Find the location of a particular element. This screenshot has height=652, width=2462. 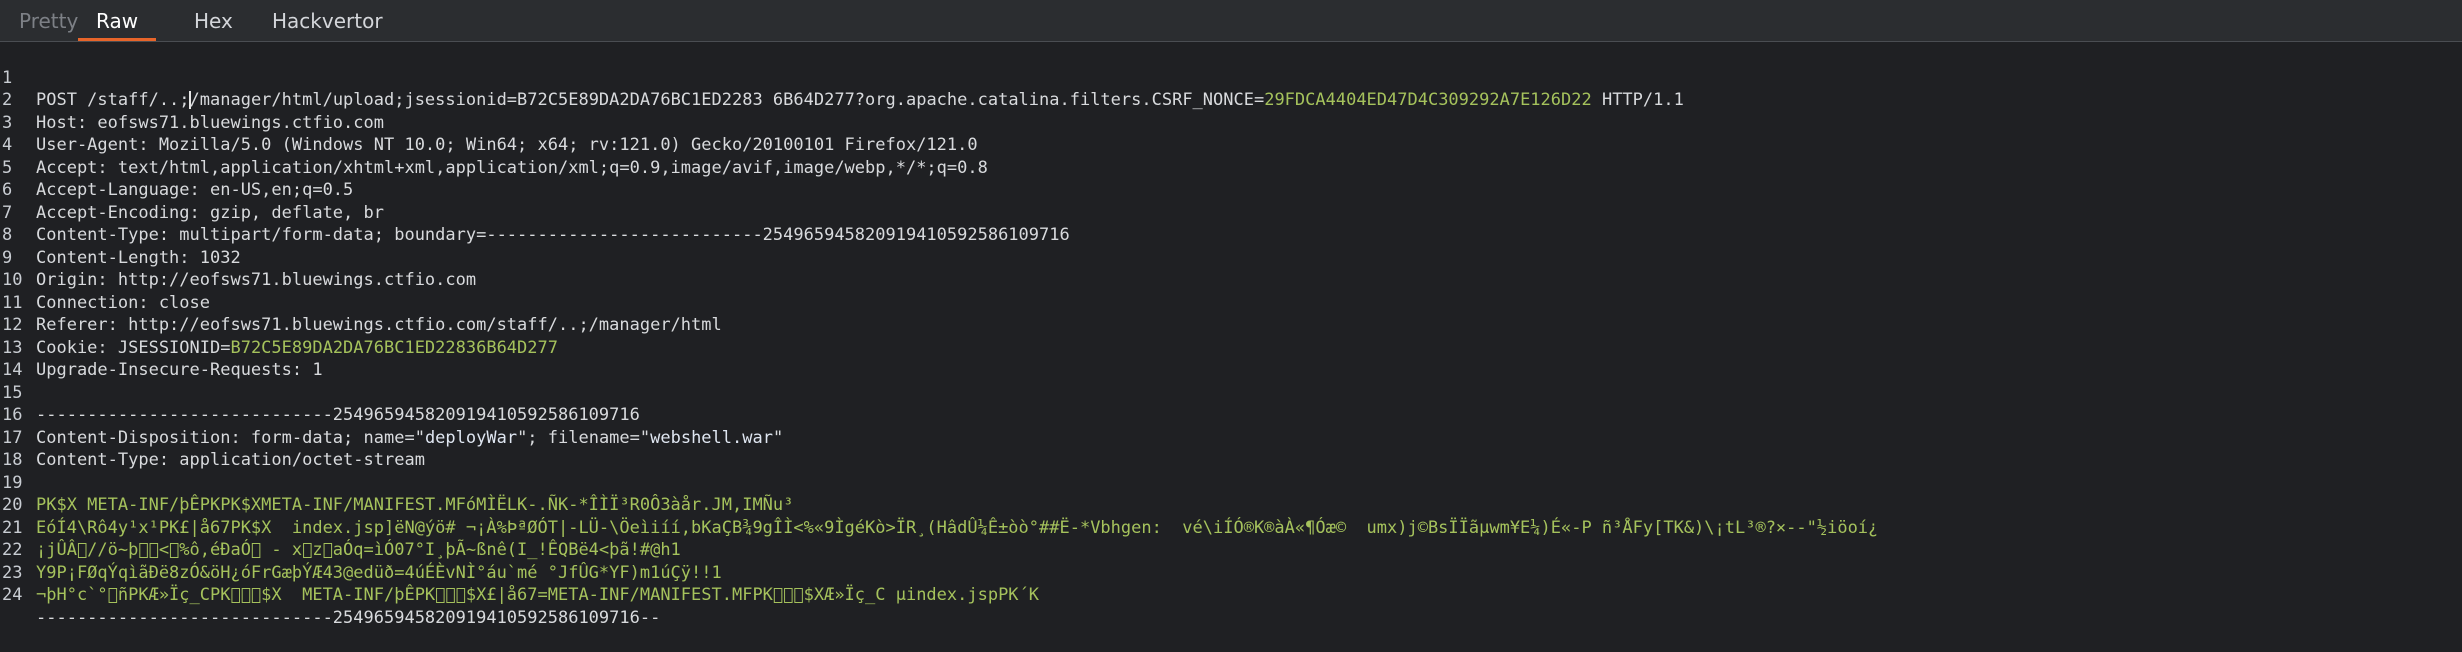

editor-tab-bar: Pretty Raw Hex Hackvertor is located at coordinates (1231, 21).